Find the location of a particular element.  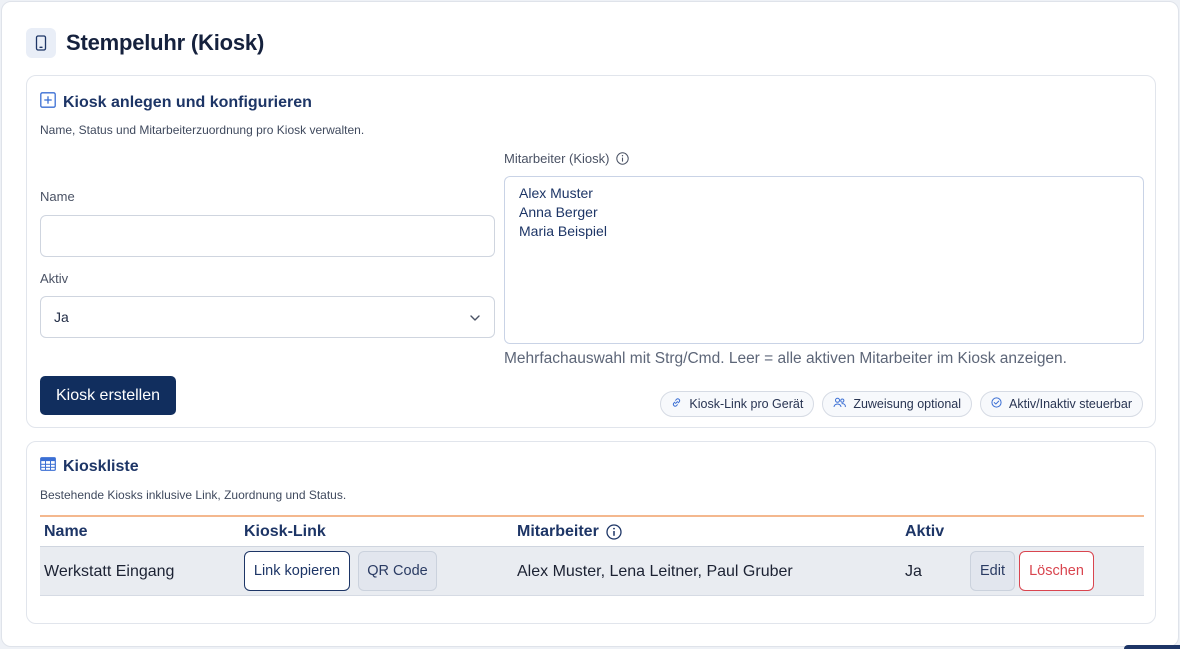

kiosk-active-cell: Ja is located at coordinates (913, 571).